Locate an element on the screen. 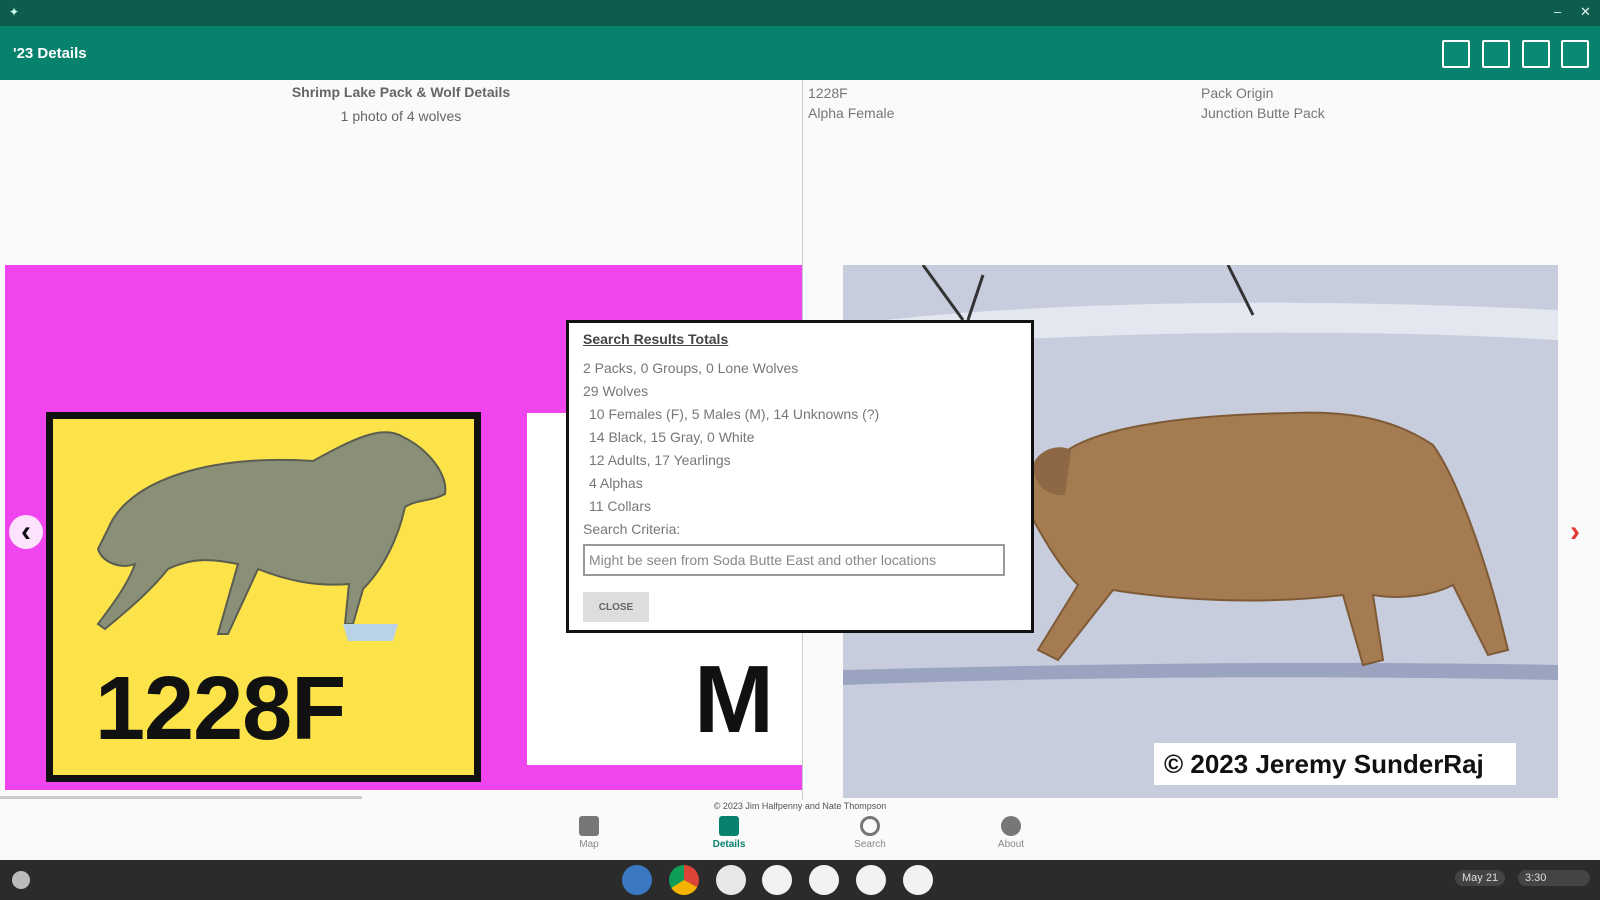 The height and width of the screenshot is (900, 1600). gray-wolf-illustration is located at coordinates (271, 536).